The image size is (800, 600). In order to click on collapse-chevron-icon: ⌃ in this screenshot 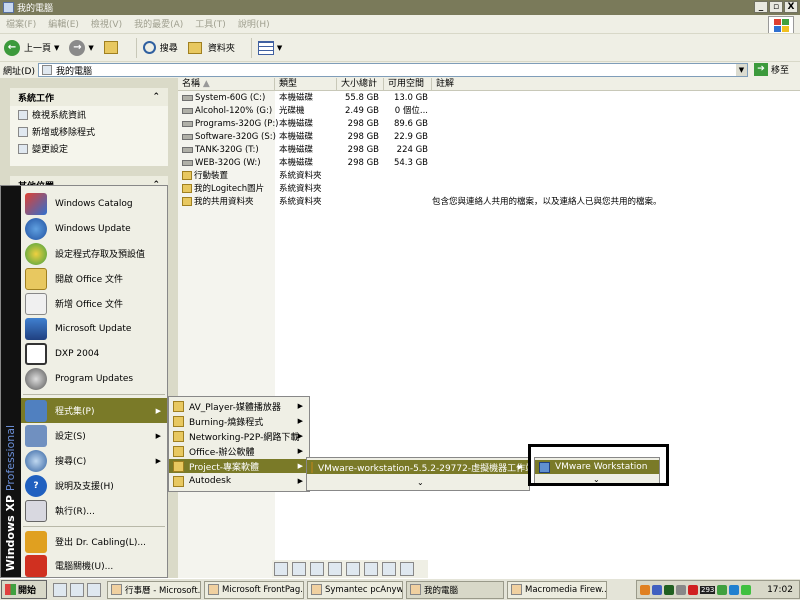, I will do `click(156, 97)`.